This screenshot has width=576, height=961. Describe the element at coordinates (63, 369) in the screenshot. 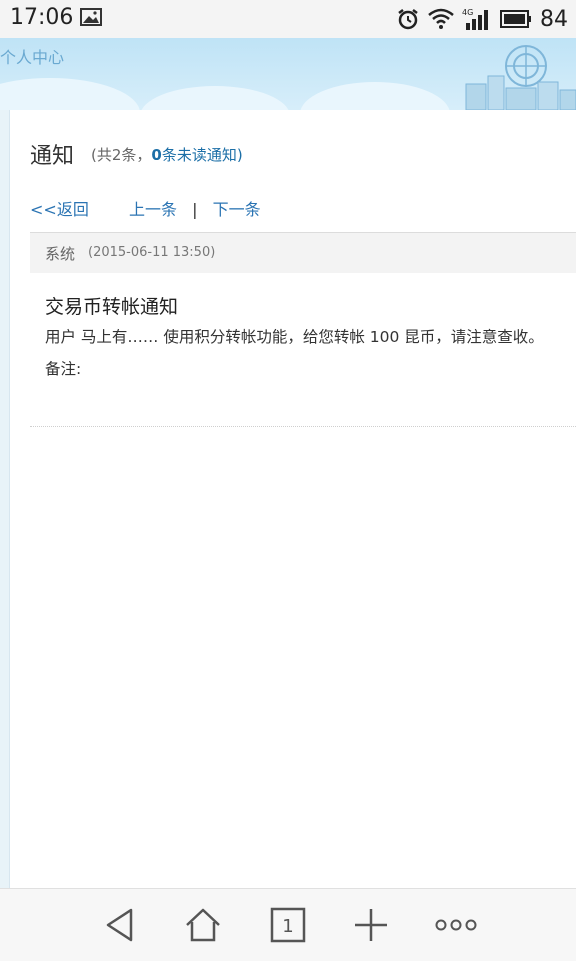

I see `message-note: 备注:` at that location.